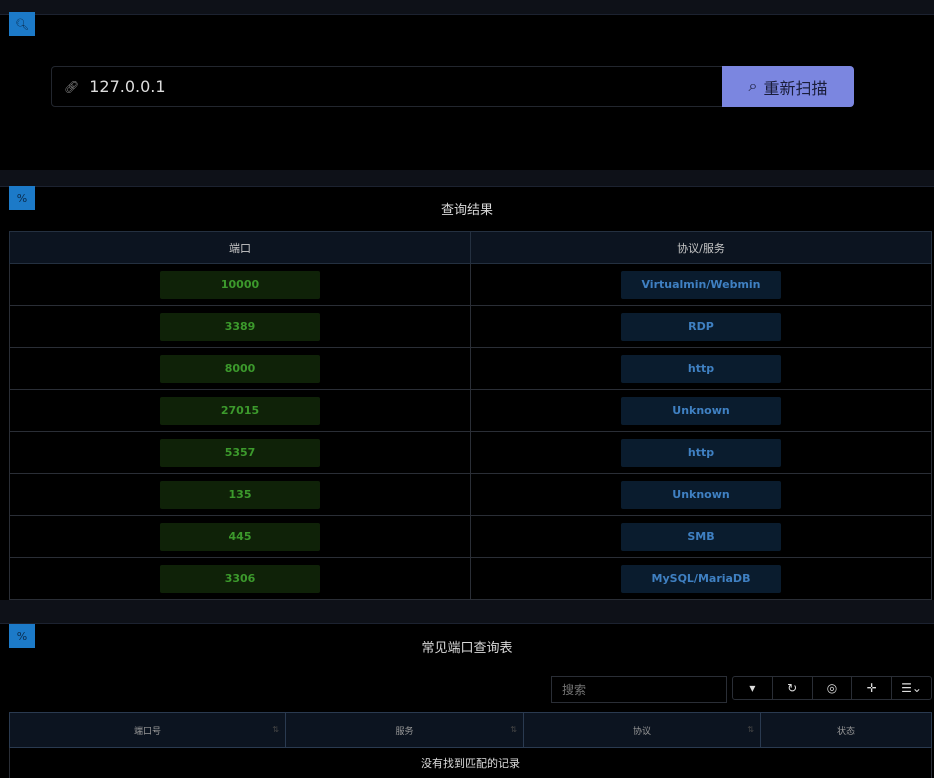 The height and width of the screenshot is (778, 934). Describe the element at coordinates (240, 247) in the screenshot. I see `col-port: 端口` at that location.